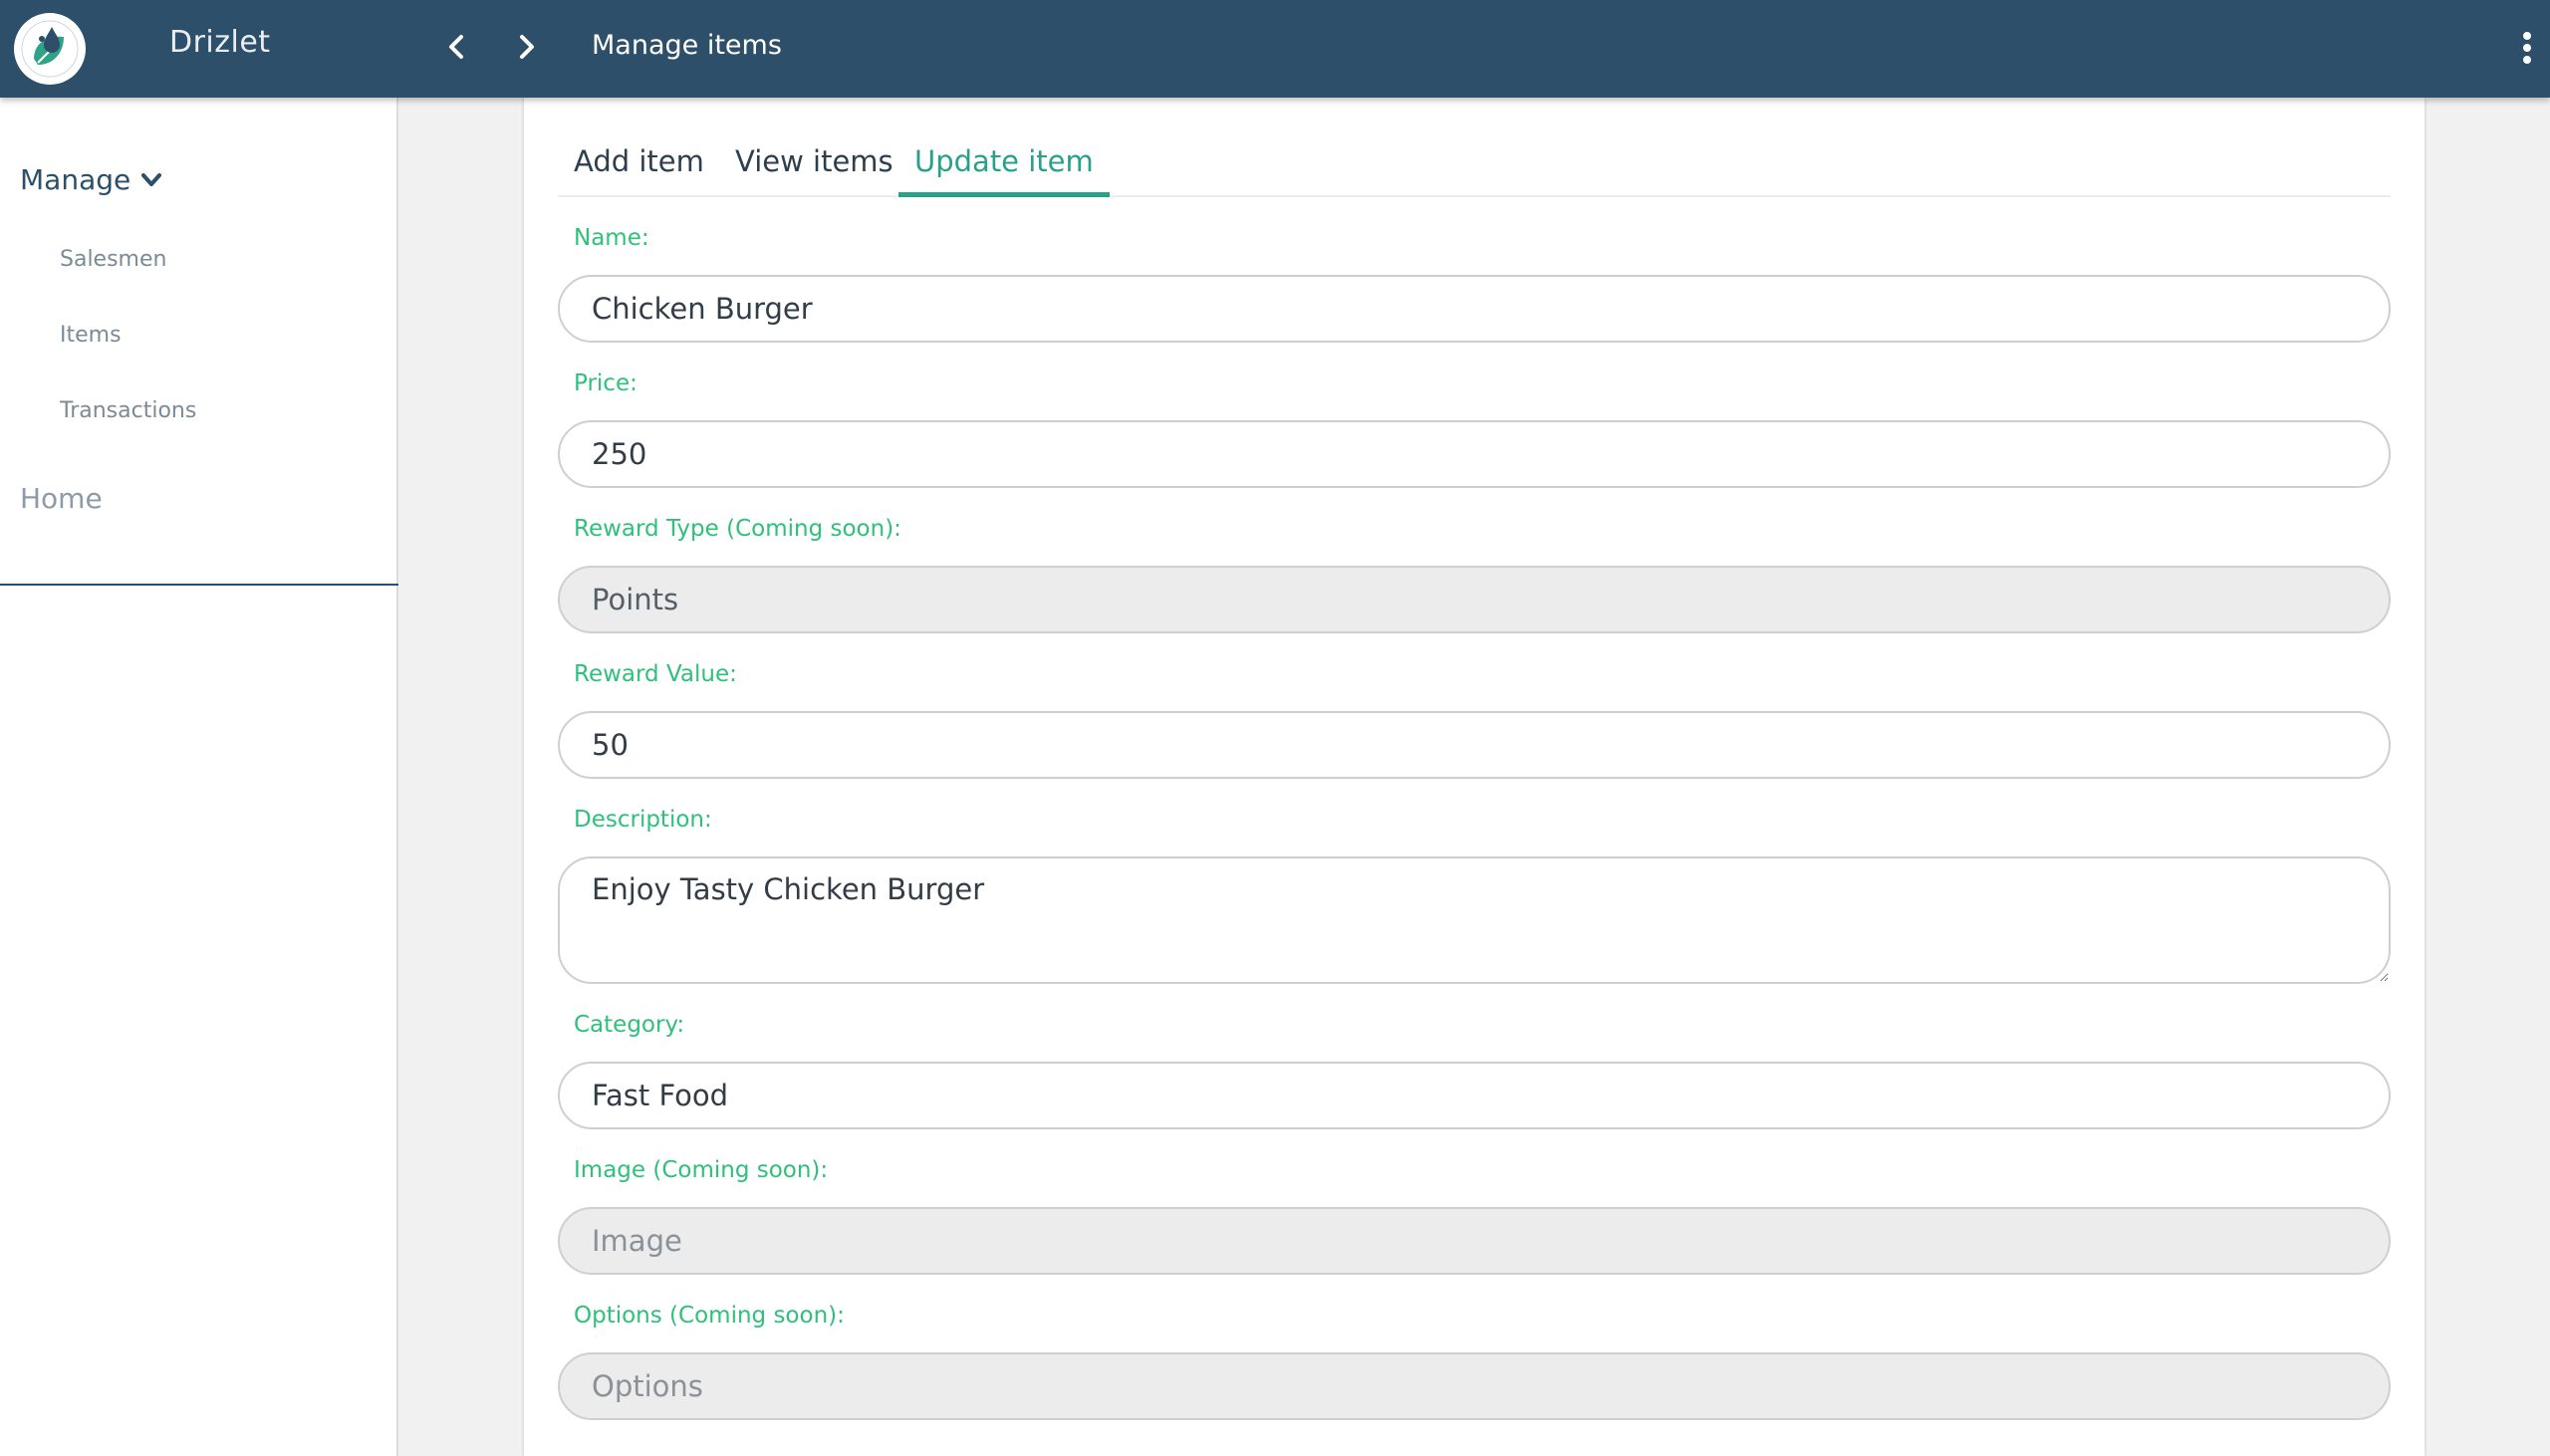  Describe the element at coordinates (1474, 745) in the screenshot. I see `reward-value-input` at that location.